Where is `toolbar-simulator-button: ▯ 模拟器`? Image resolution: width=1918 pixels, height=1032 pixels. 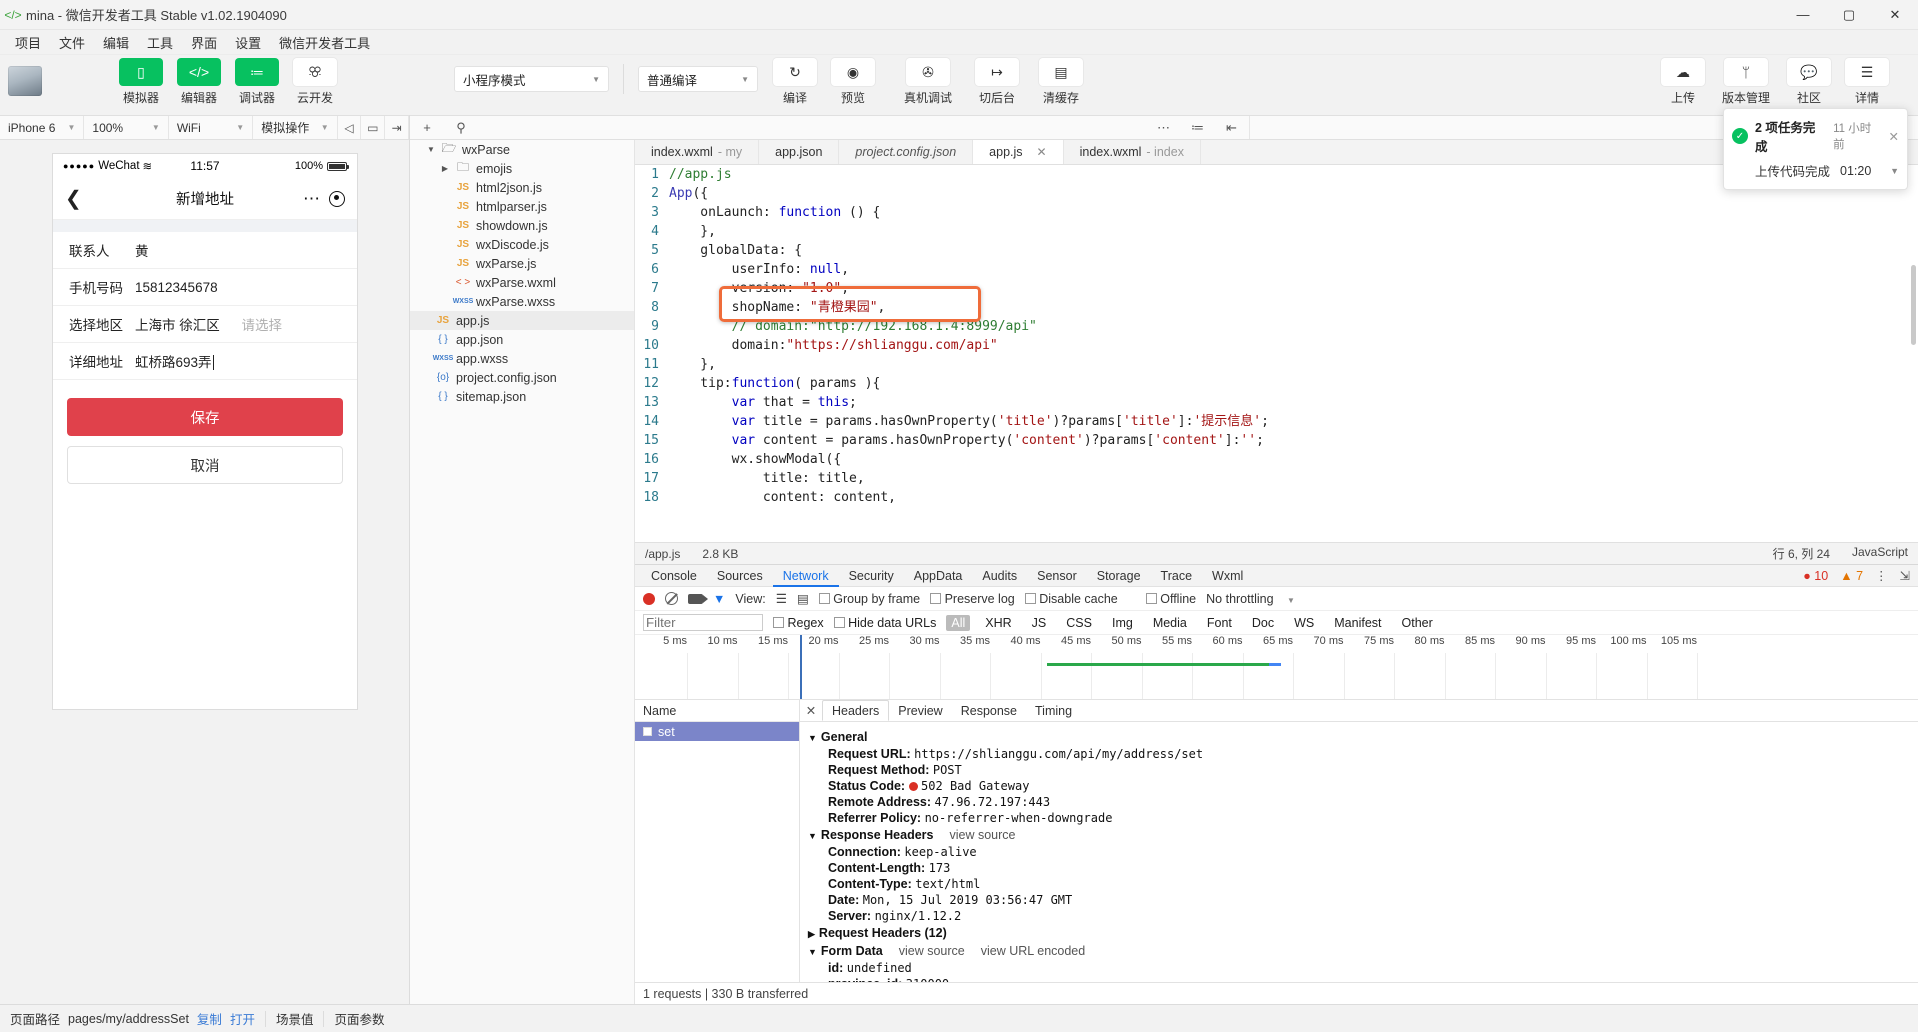
toolbar-simulator-button: ▯ 模拟器 is located at coordinates (141, 82).